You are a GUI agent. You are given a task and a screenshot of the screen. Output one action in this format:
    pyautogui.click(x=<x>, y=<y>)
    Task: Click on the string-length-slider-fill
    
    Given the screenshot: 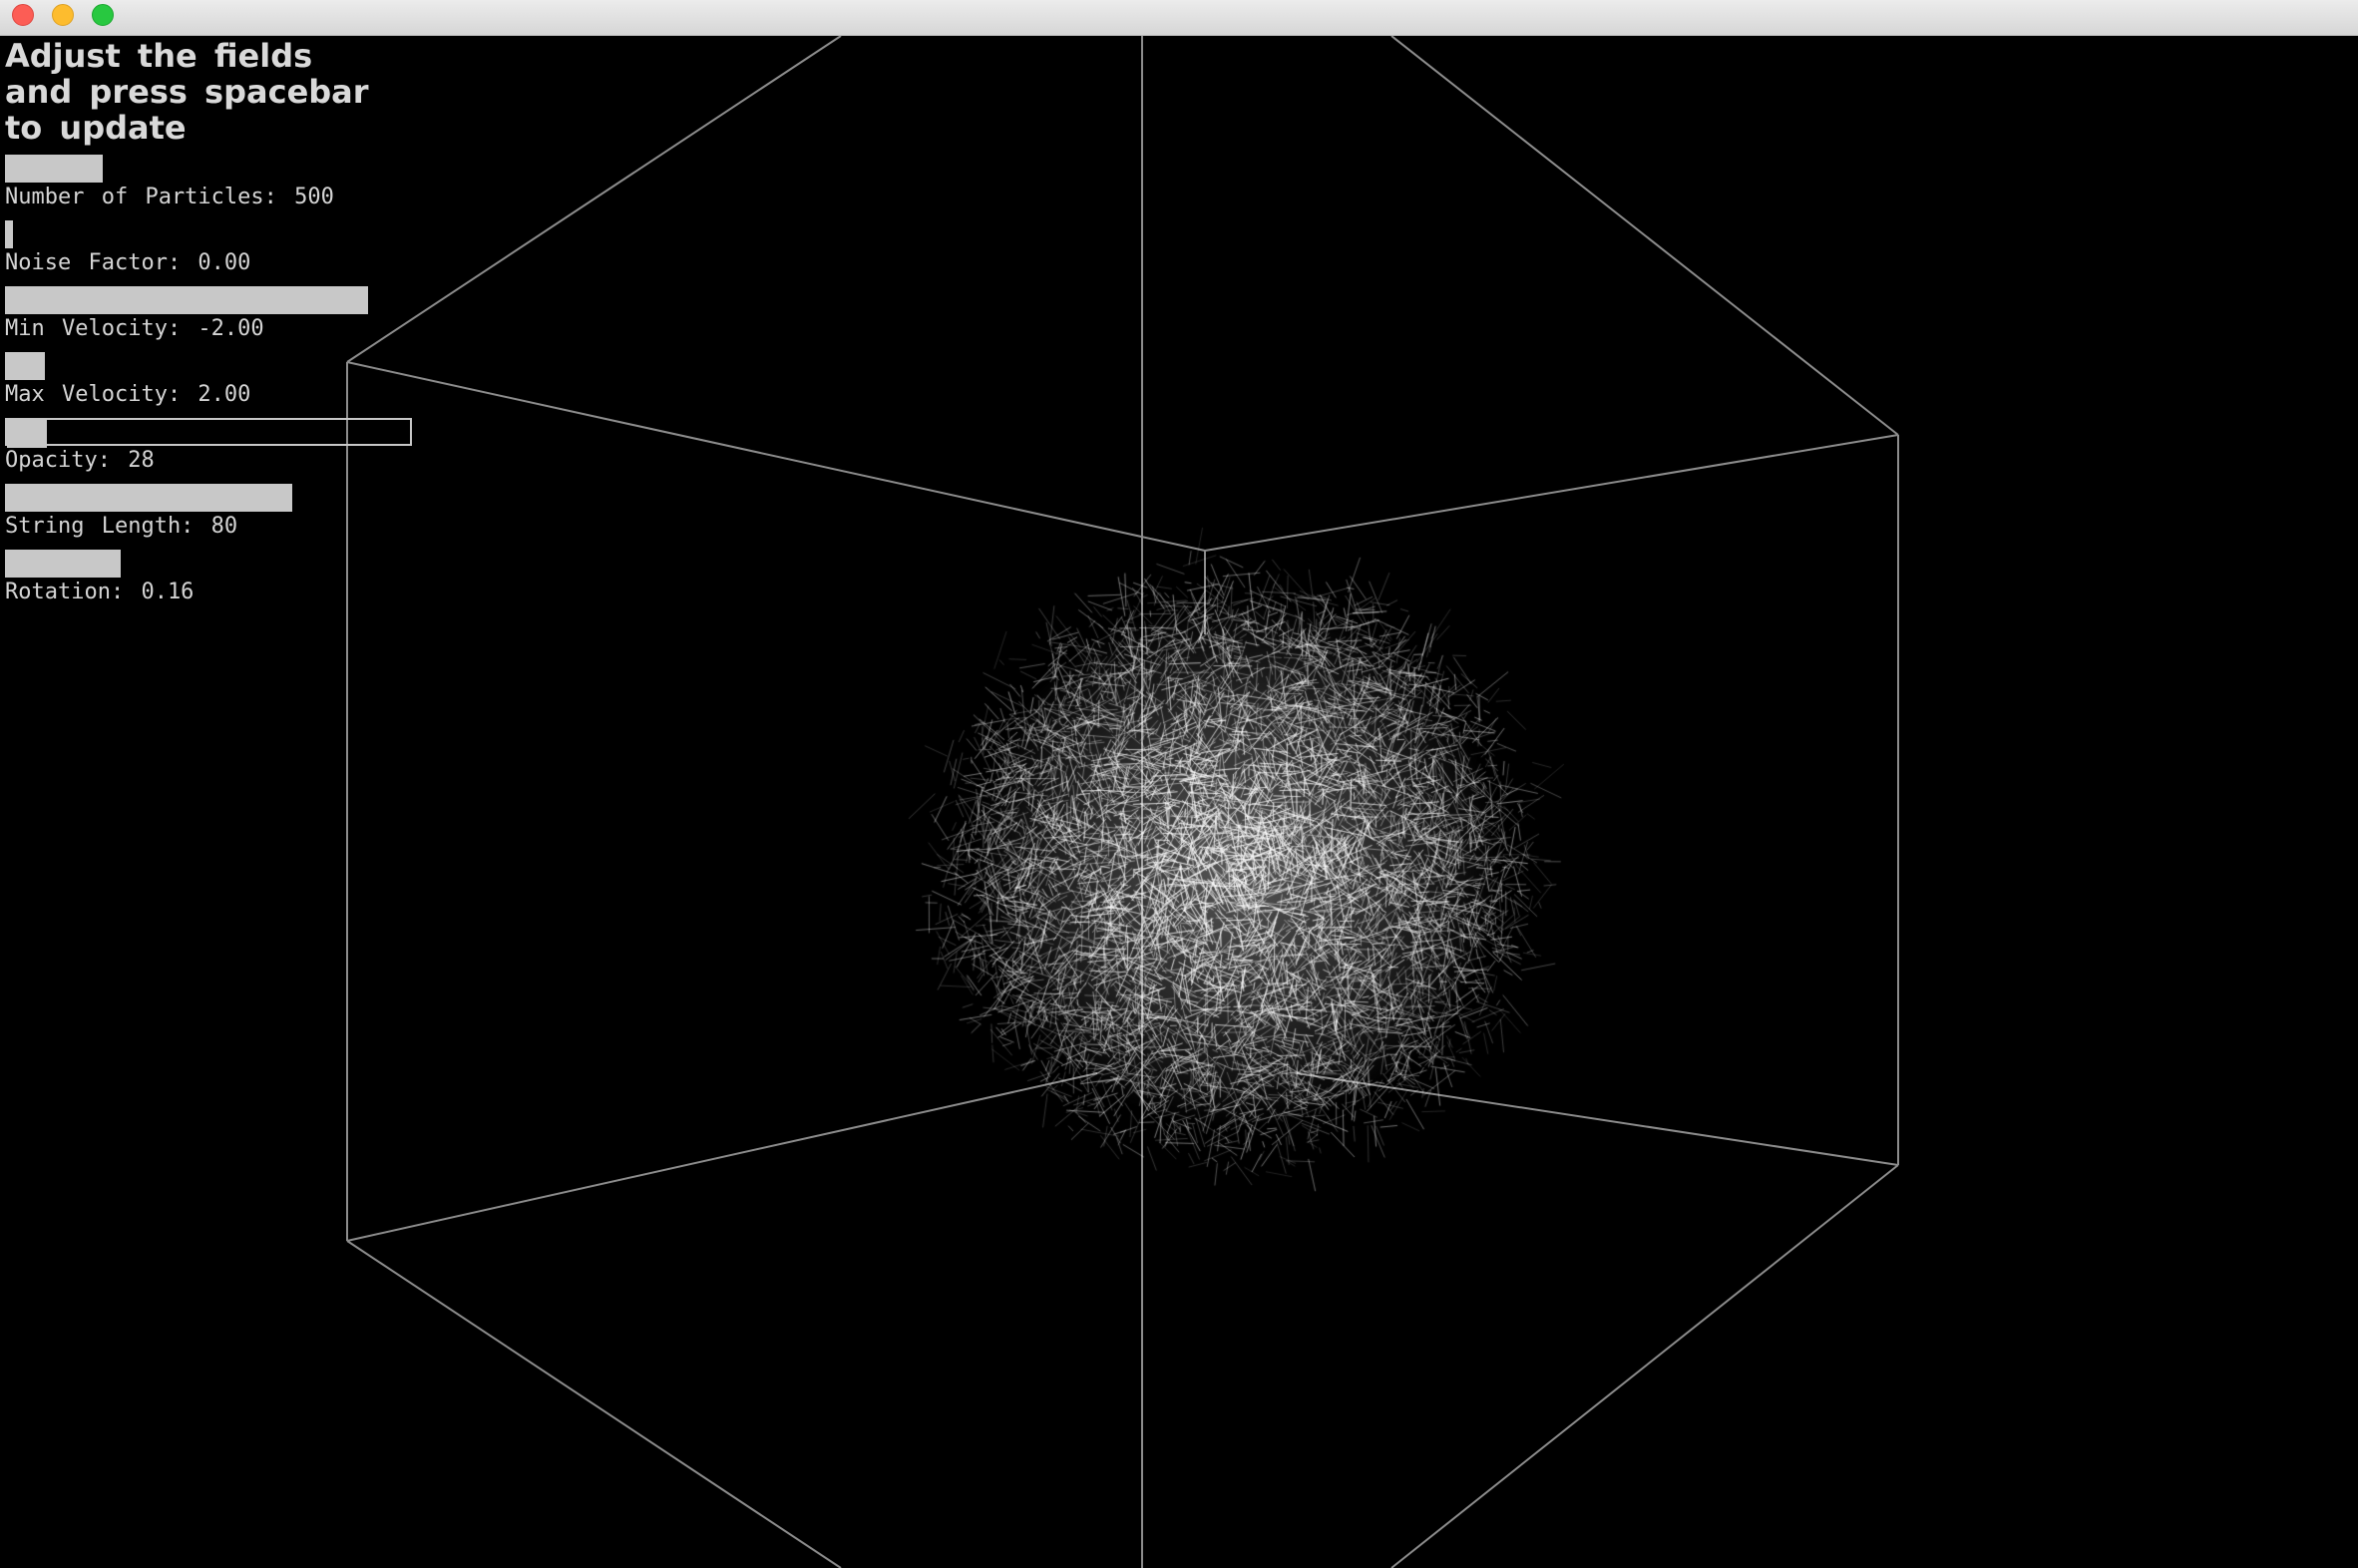 What is the action you would take?
    pyautogui.click(x=149, y=498)
    